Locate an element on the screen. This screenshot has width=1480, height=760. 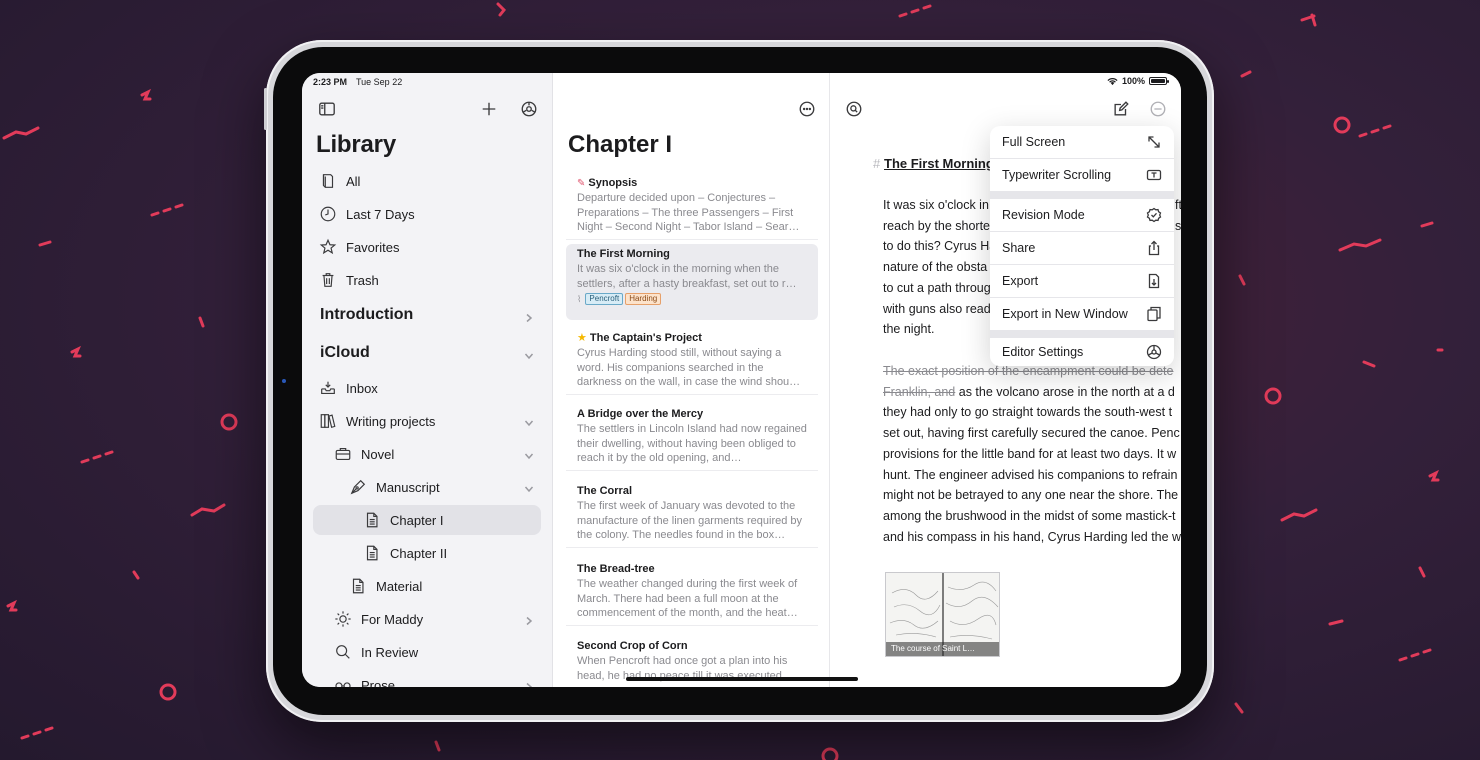
text-line: as the volcano arose in the north at a d is located at coordinates (1066, 391).